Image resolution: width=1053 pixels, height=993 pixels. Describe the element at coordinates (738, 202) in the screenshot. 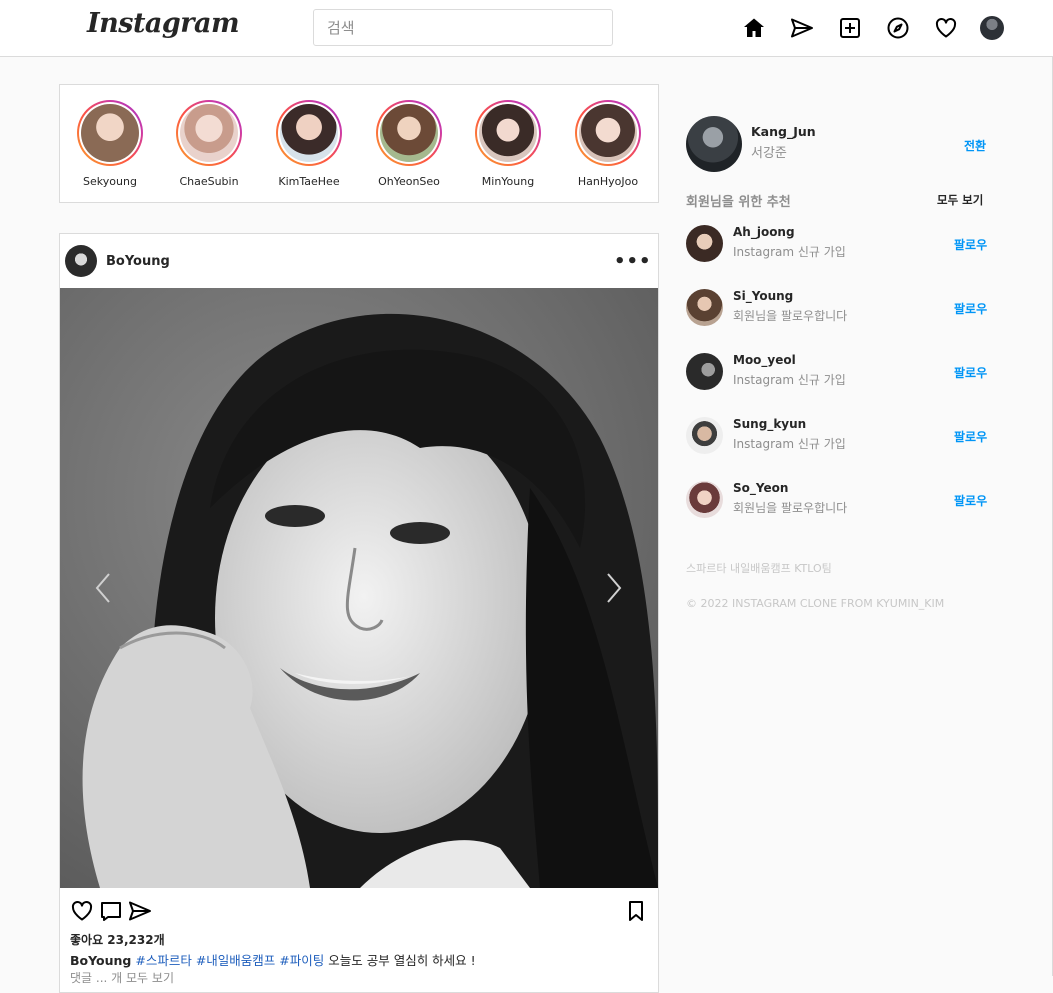

I see `suggestions-title: 회원님을 위한 추천` at that location.